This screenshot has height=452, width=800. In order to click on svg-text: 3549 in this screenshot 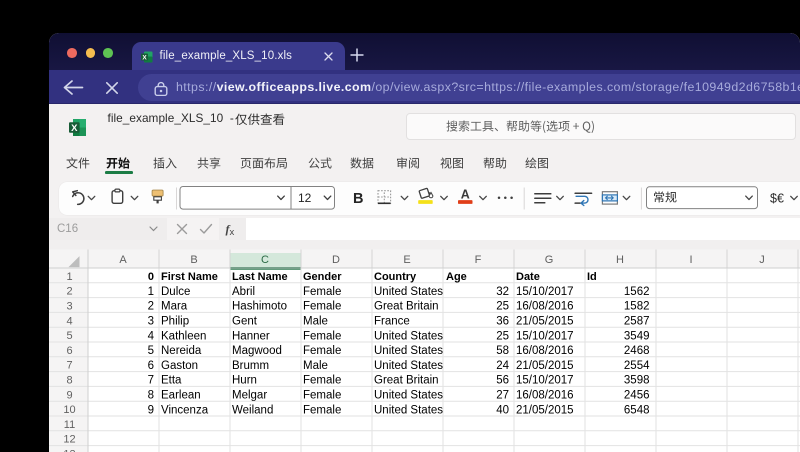, I will do `click(637, 336)`.